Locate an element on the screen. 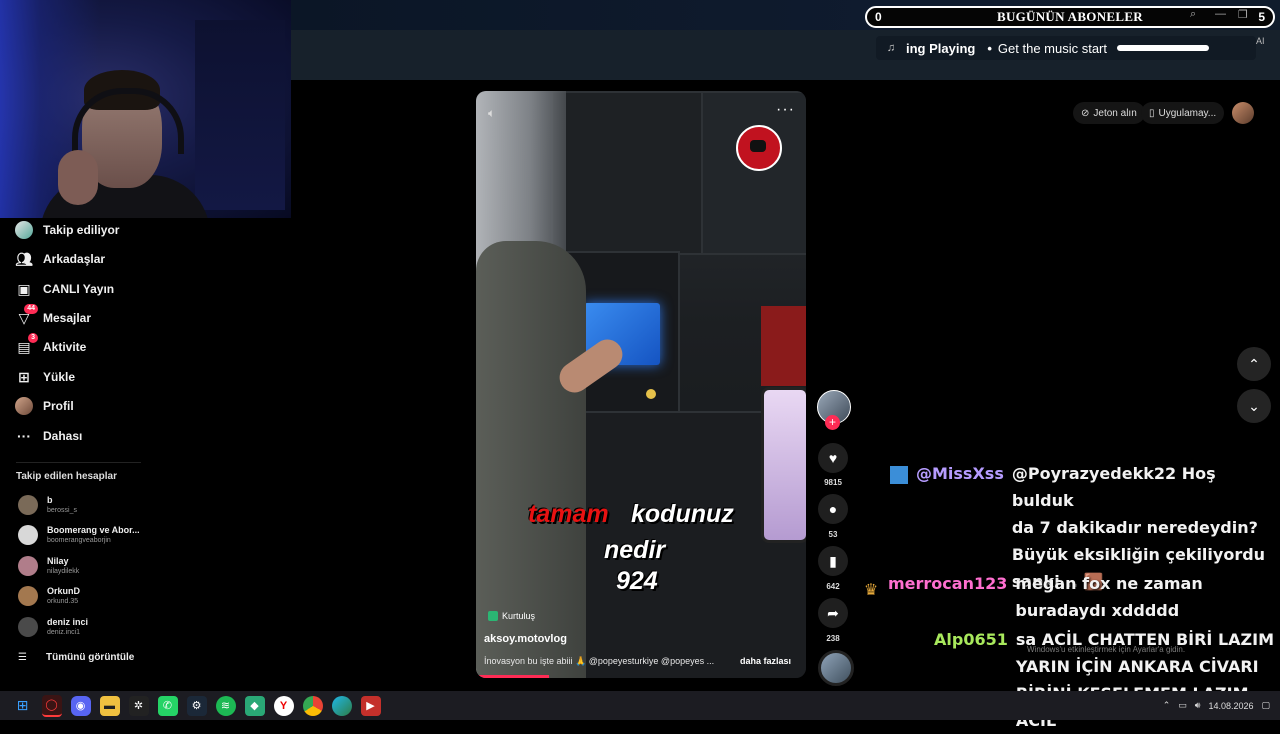 The width and height of the screenshot is (1280, 734). see-more-link: daha fazlası is located at coordinates (765, 661).